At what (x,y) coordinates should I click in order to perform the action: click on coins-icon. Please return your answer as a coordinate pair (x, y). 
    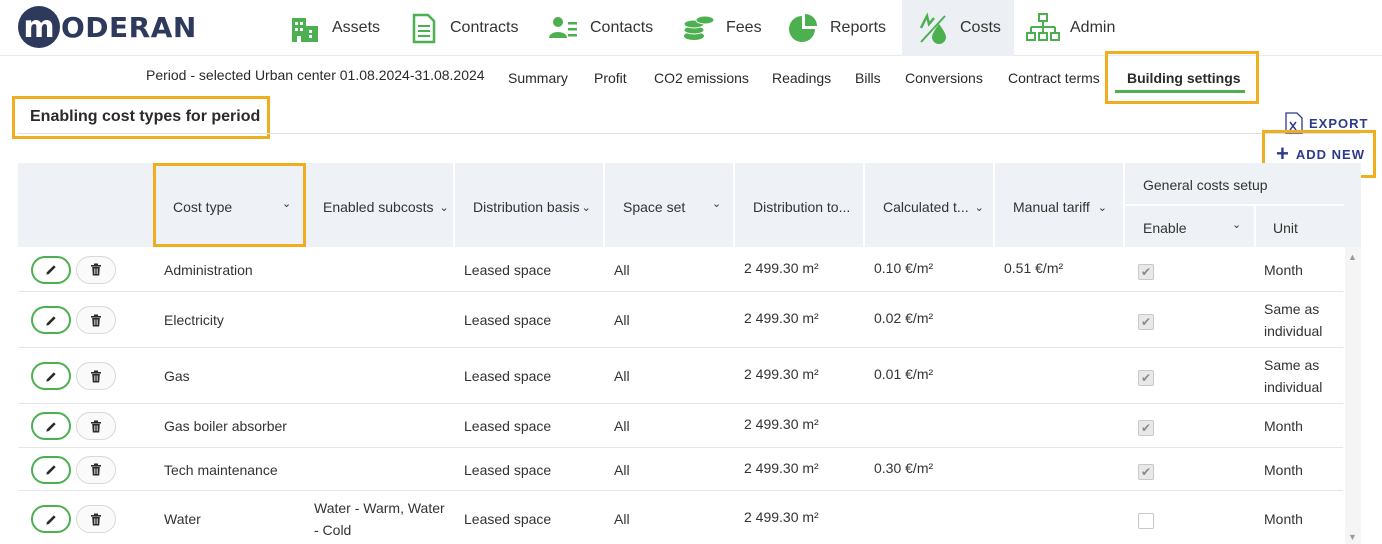
    Looking at the image, I should click on (699, 28).